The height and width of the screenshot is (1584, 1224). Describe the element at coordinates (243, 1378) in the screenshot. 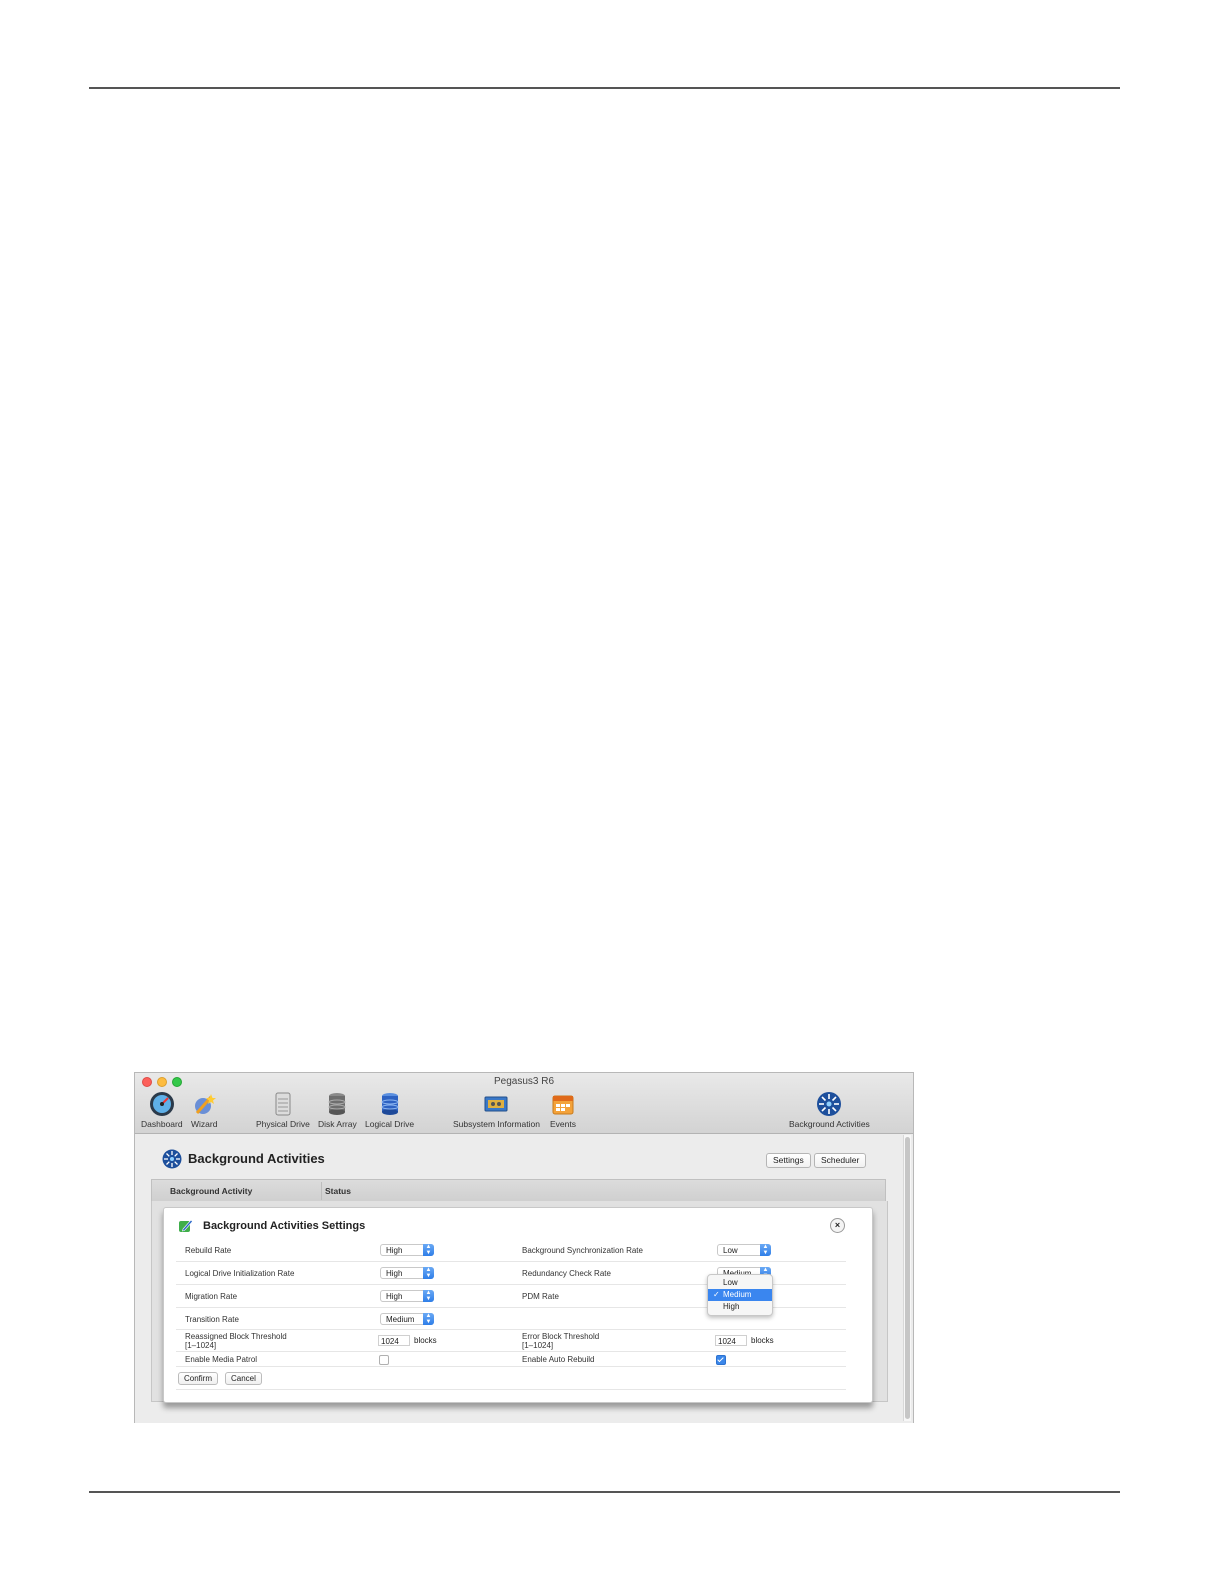

I see `cancel-button: Cancel` at that location.